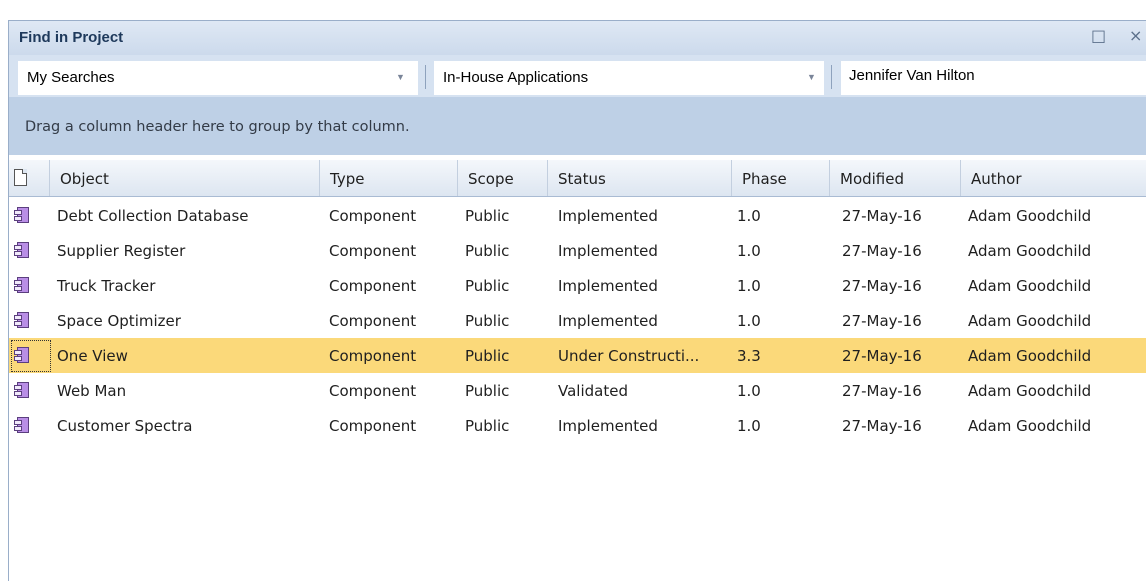 The image size is (1146, 581). I want to click on cell-status: Validated, so click(593, 391).